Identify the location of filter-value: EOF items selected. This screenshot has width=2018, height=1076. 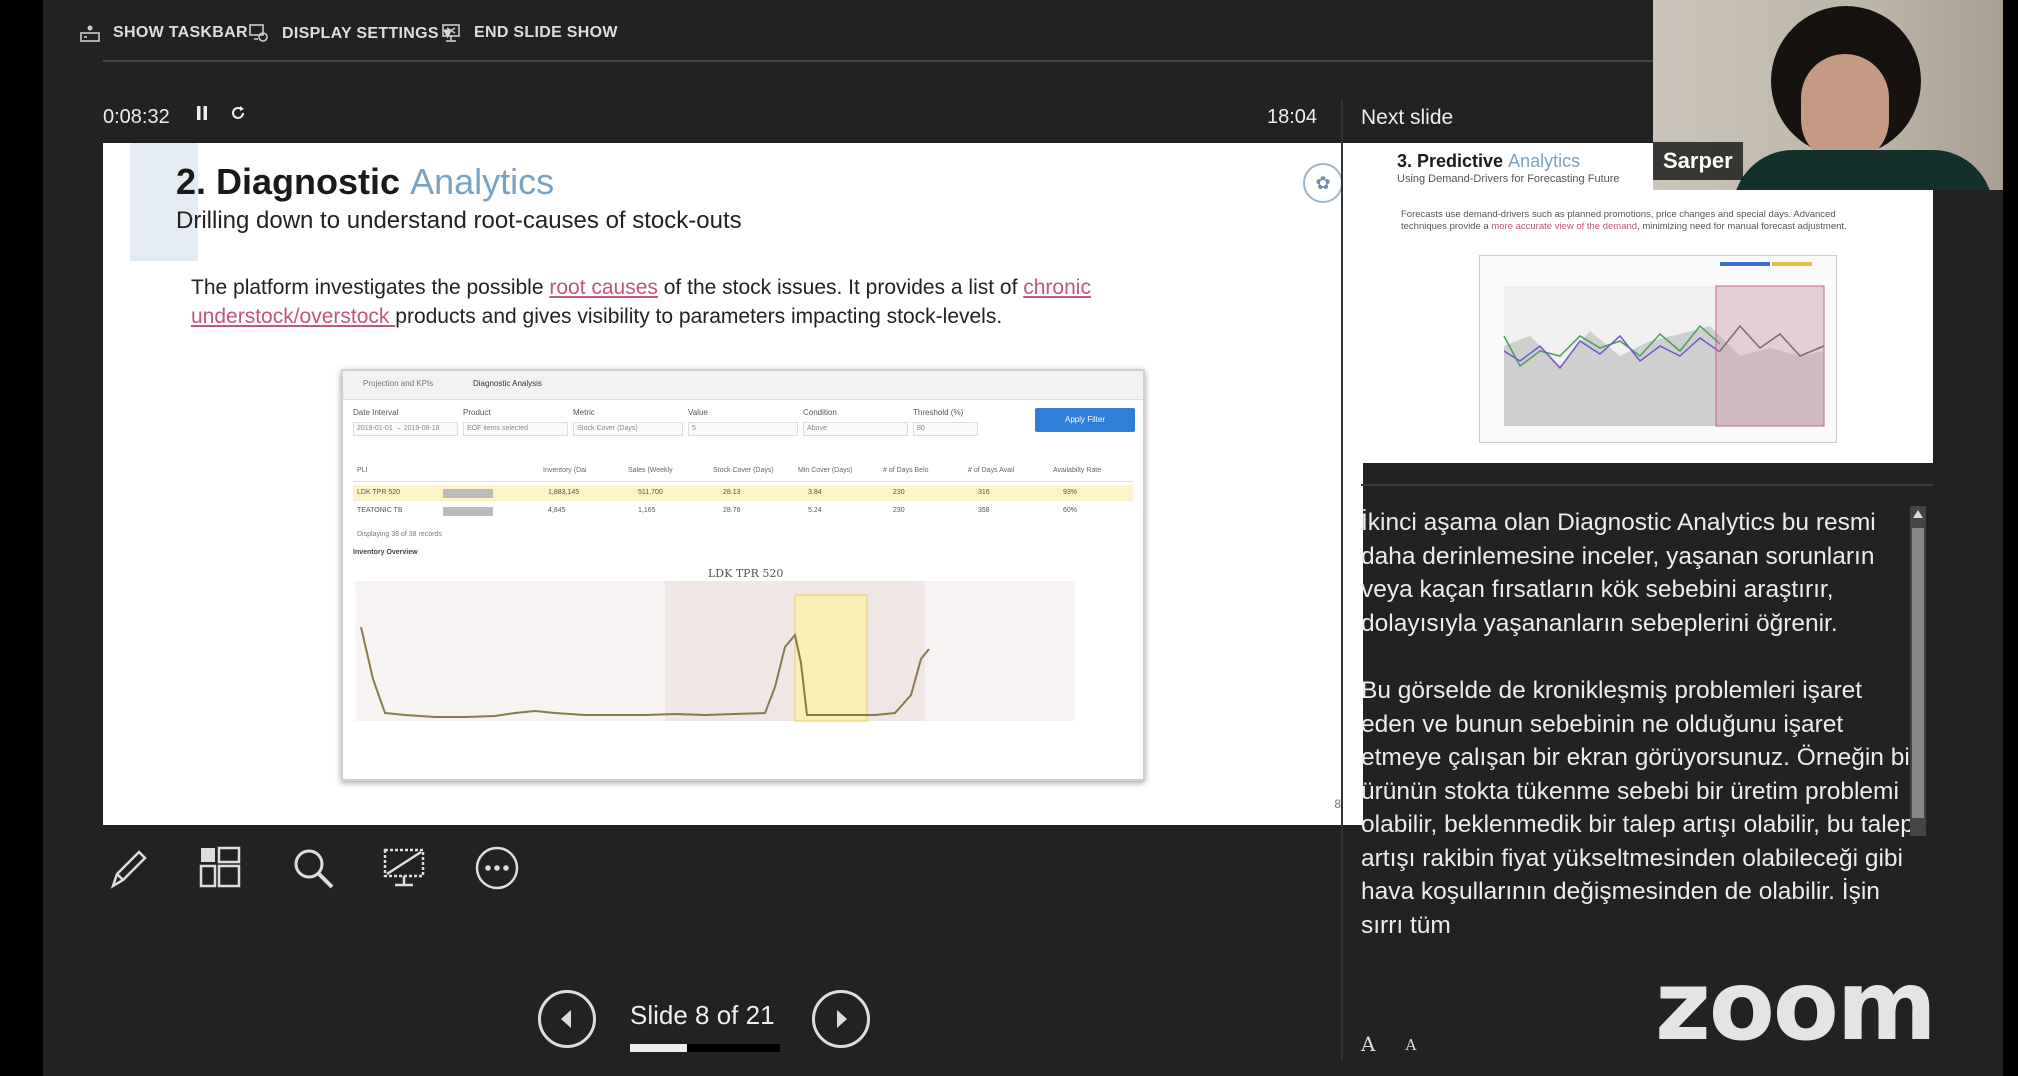
(515, 429).